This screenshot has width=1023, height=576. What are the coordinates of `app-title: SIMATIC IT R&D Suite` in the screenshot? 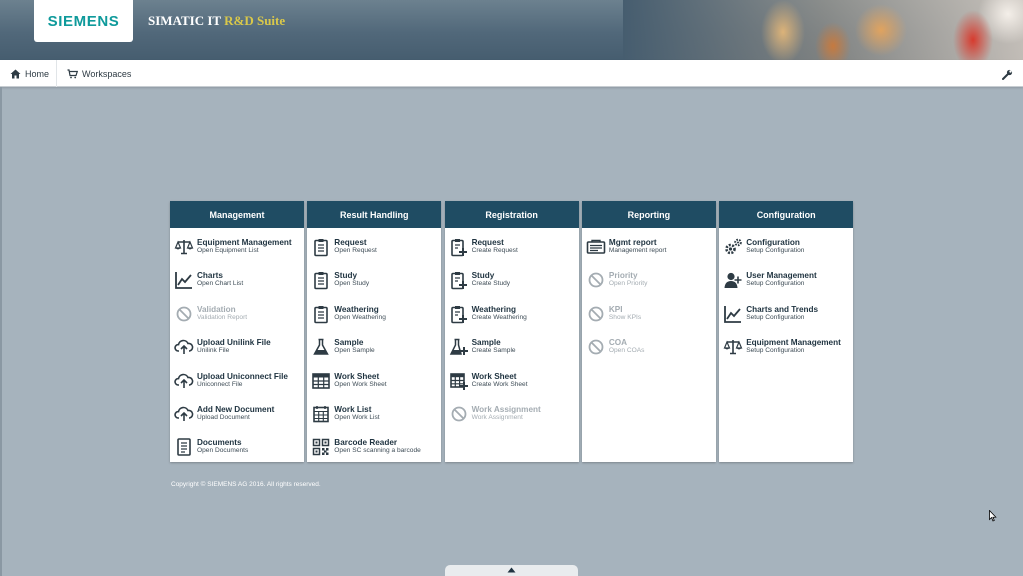 It's located at (216, 21).